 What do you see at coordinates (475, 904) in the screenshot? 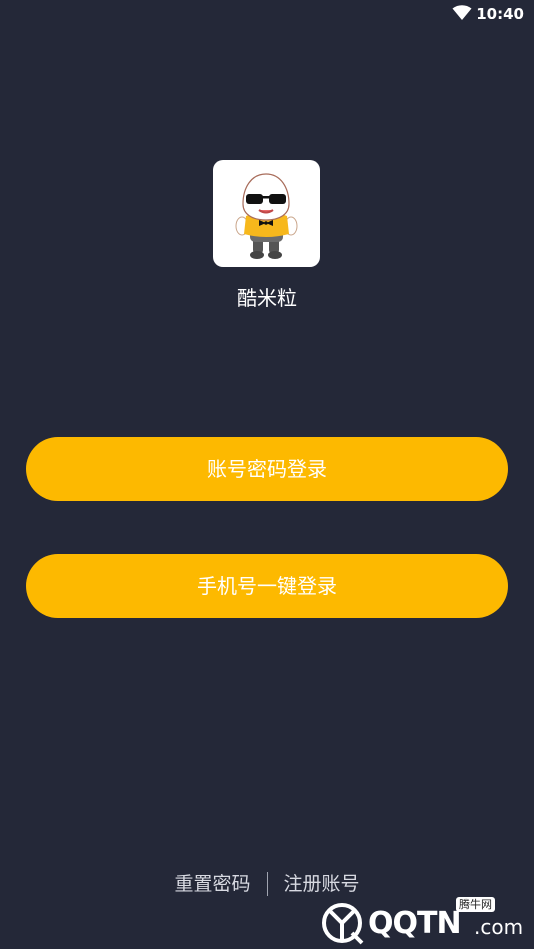
I see `watermark-badge: 腾牛网` at bounding box center [475, 904].